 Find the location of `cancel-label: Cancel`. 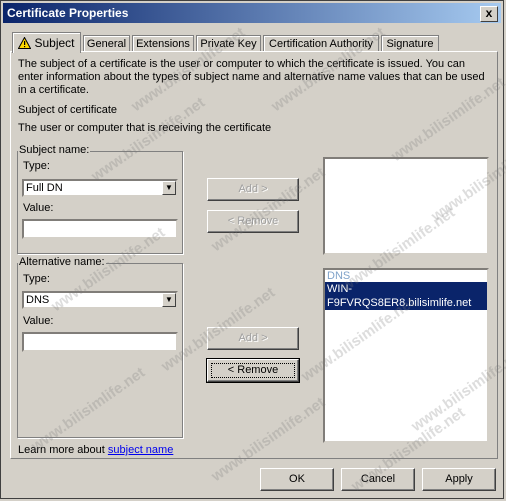

cancel-label: Cancel is located at coordinates (378, 479).